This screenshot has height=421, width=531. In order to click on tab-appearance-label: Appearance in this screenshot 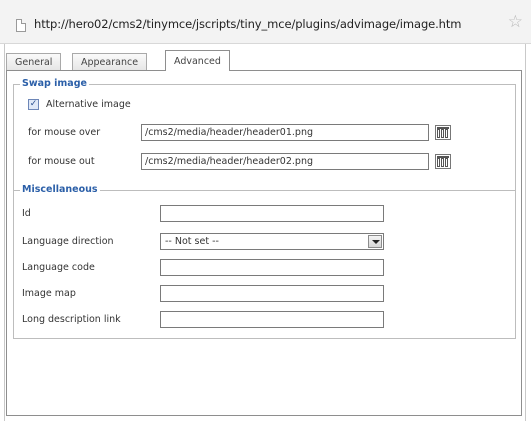, I will do `click(110, 62)`.